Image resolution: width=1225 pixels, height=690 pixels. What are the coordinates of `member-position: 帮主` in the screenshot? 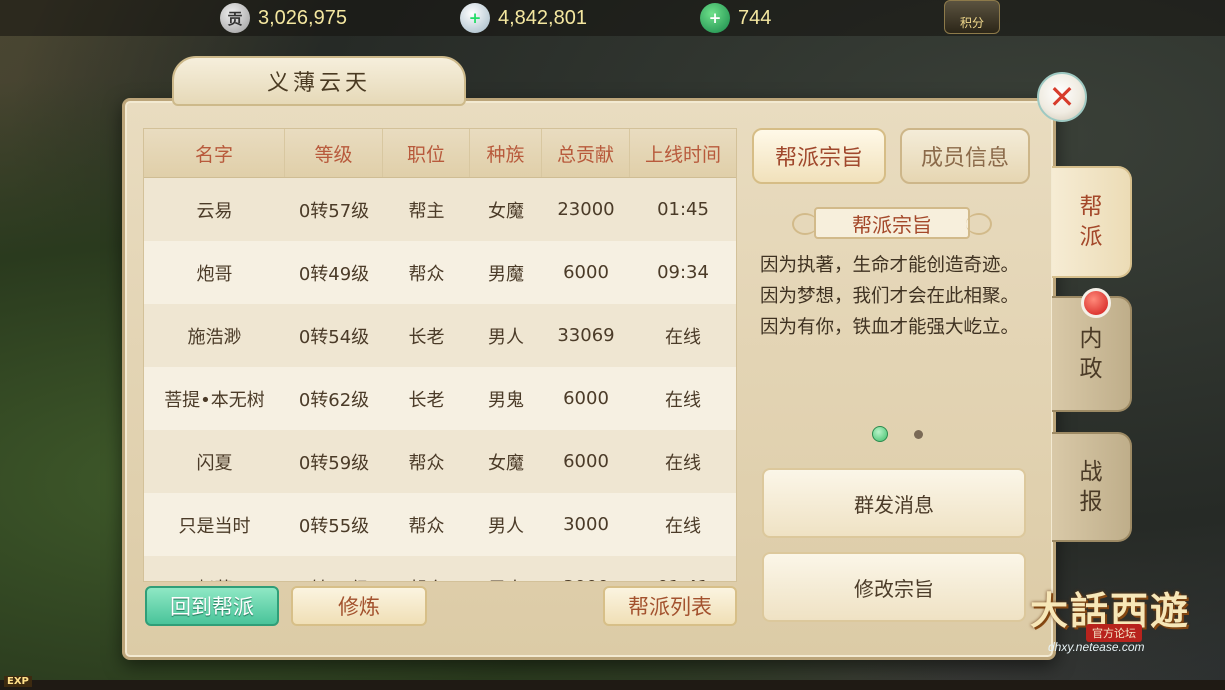 It's located at (426, 211).